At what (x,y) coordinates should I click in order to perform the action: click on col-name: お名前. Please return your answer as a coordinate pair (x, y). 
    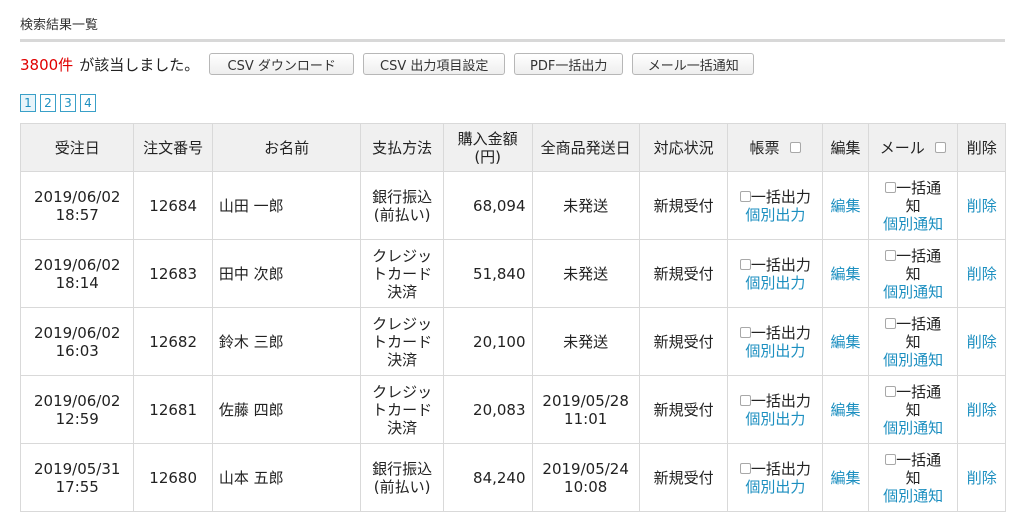
    Looking at the image, I should click on (286, 147).